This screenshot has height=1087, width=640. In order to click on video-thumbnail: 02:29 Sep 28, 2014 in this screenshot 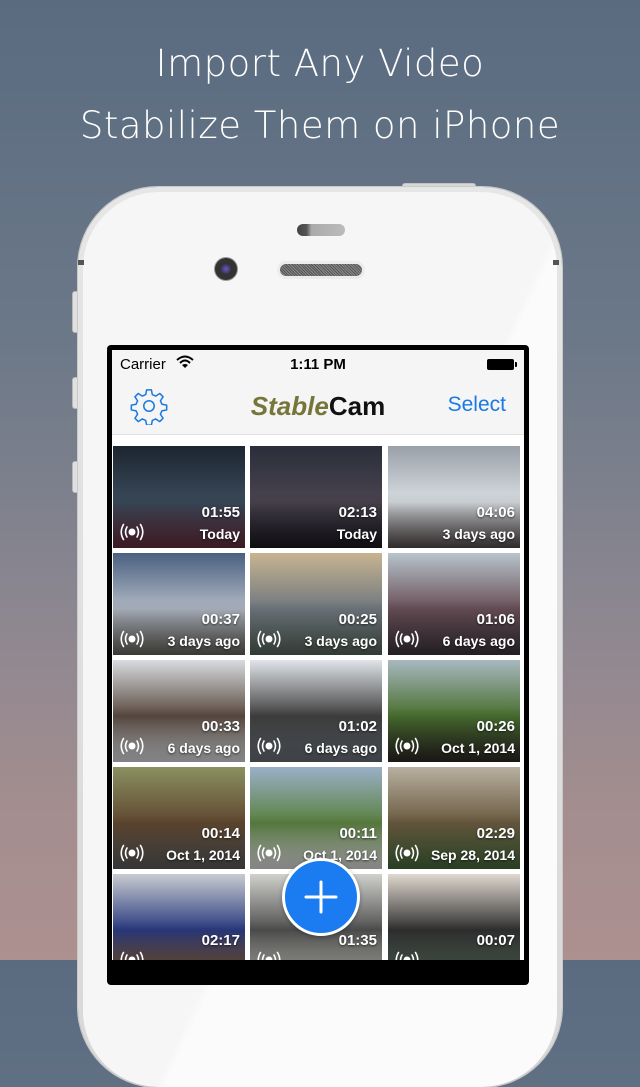, I will do `click(454, 818)`.